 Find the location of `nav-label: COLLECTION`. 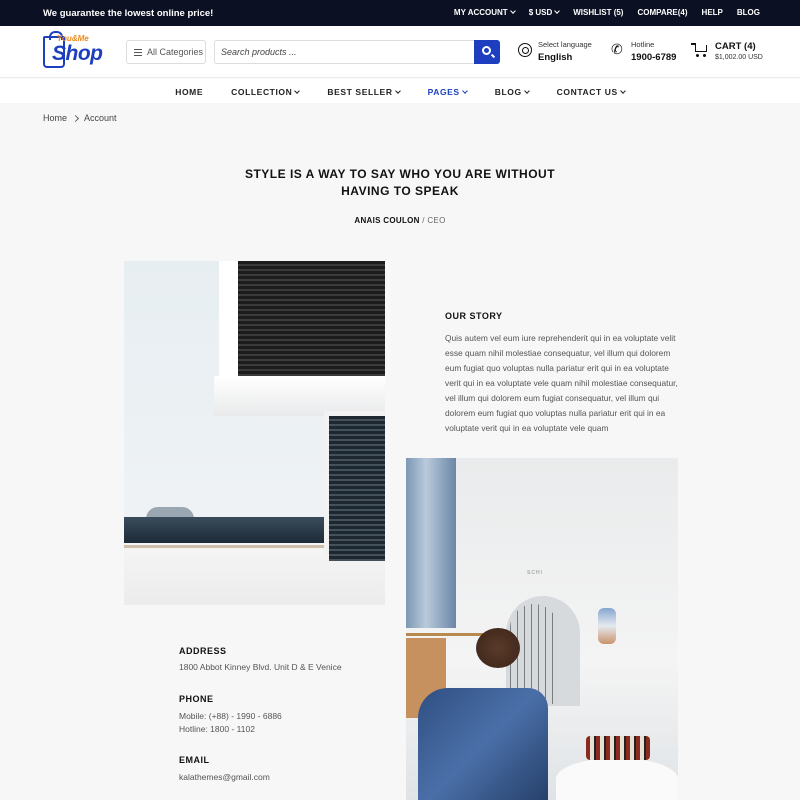

nav-label: COLLECTION is located at coordinates (262, 92).